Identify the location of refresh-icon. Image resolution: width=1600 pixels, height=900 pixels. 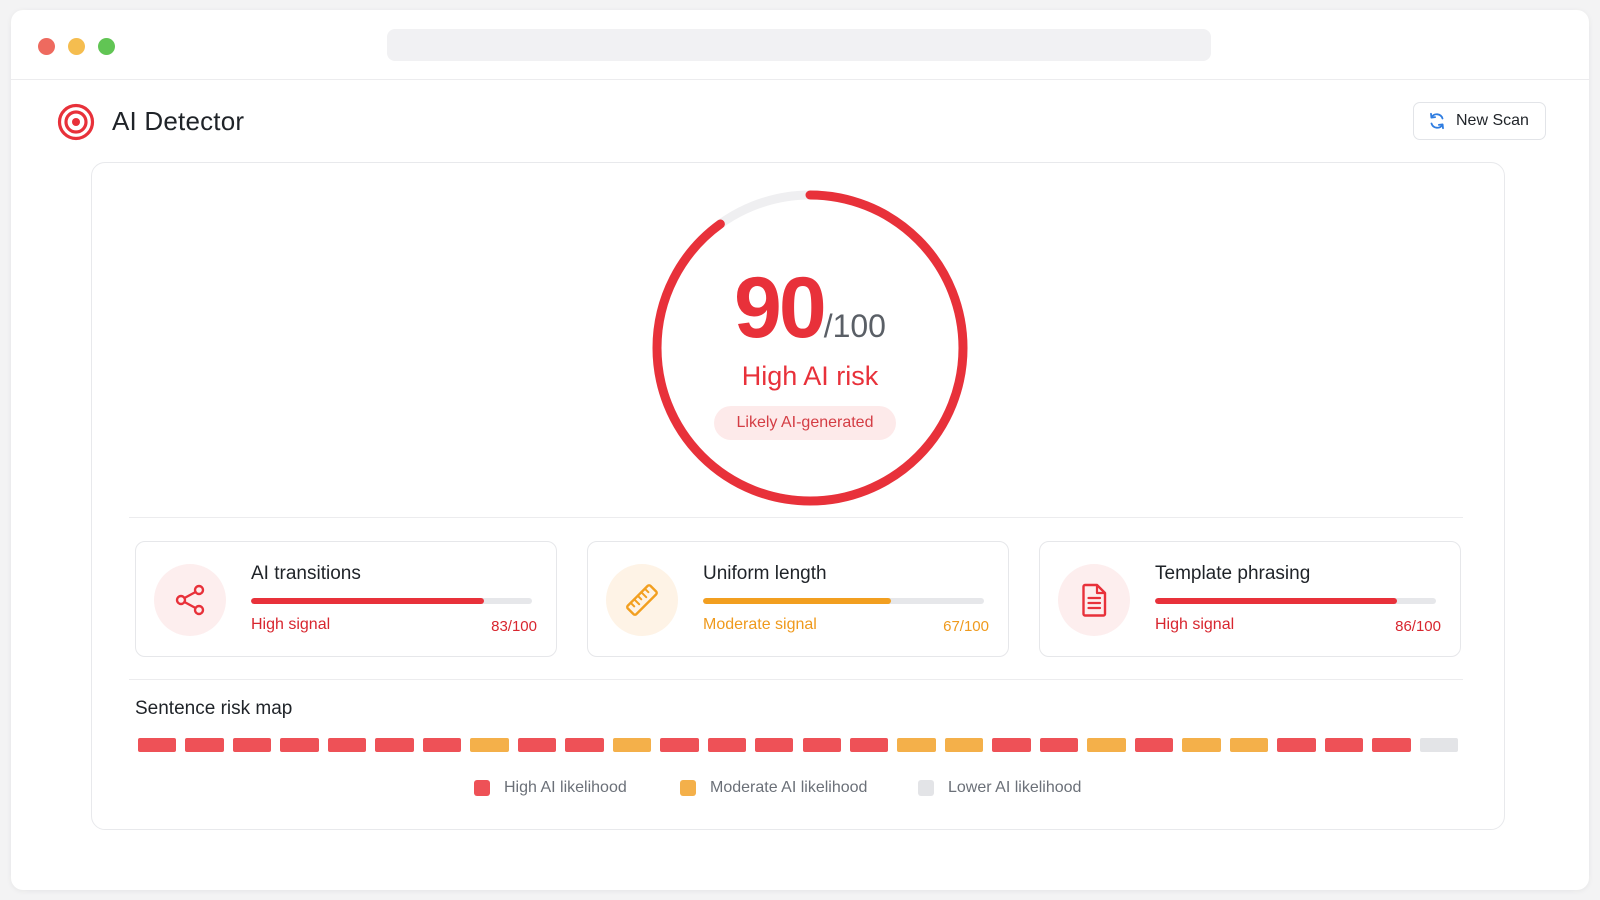
(1437, 121).